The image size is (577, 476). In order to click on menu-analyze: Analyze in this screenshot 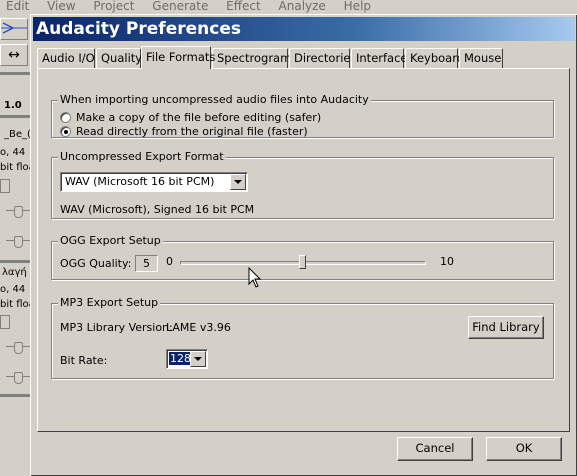, I will do `click(302, 6)`.